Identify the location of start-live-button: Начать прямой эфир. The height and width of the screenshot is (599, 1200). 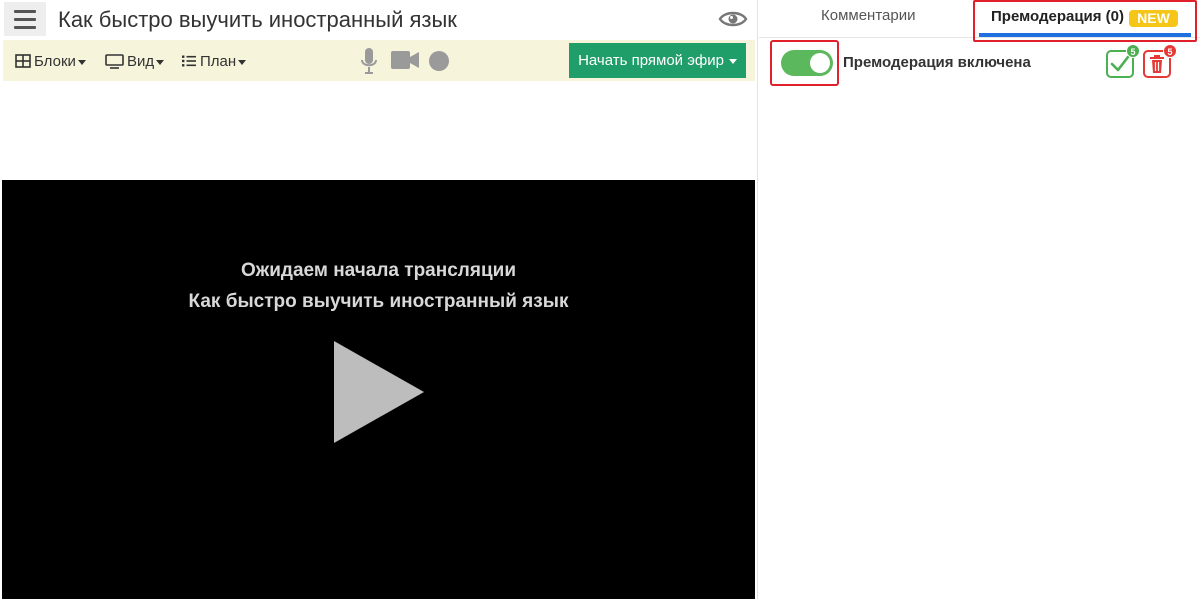
(657, 60).